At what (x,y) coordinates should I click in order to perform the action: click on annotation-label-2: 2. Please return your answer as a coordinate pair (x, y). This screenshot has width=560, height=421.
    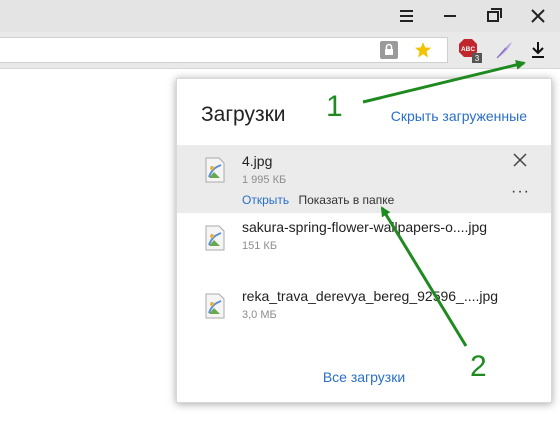
    Looking at the image, I should click on (478, 366).